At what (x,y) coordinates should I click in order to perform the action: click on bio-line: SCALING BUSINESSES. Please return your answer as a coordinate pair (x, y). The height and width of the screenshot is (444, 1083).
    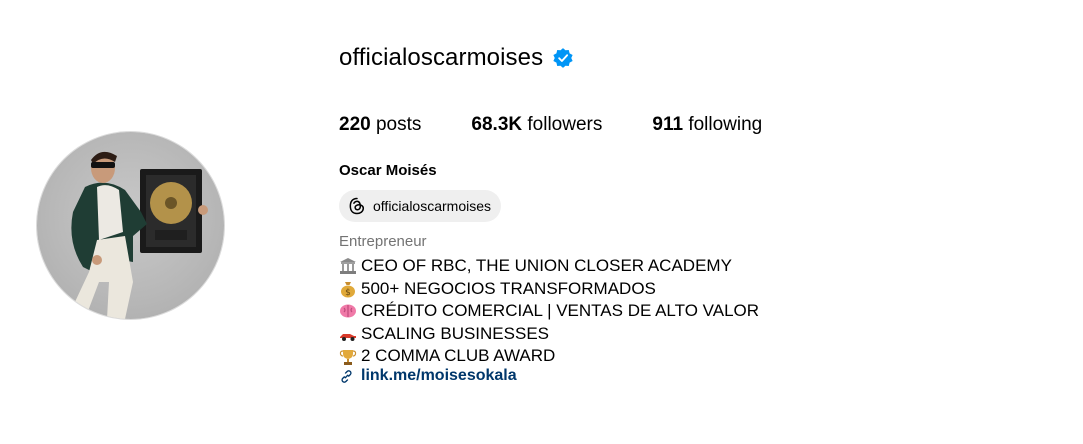
    Looking at the image, I should click on (549, 334).